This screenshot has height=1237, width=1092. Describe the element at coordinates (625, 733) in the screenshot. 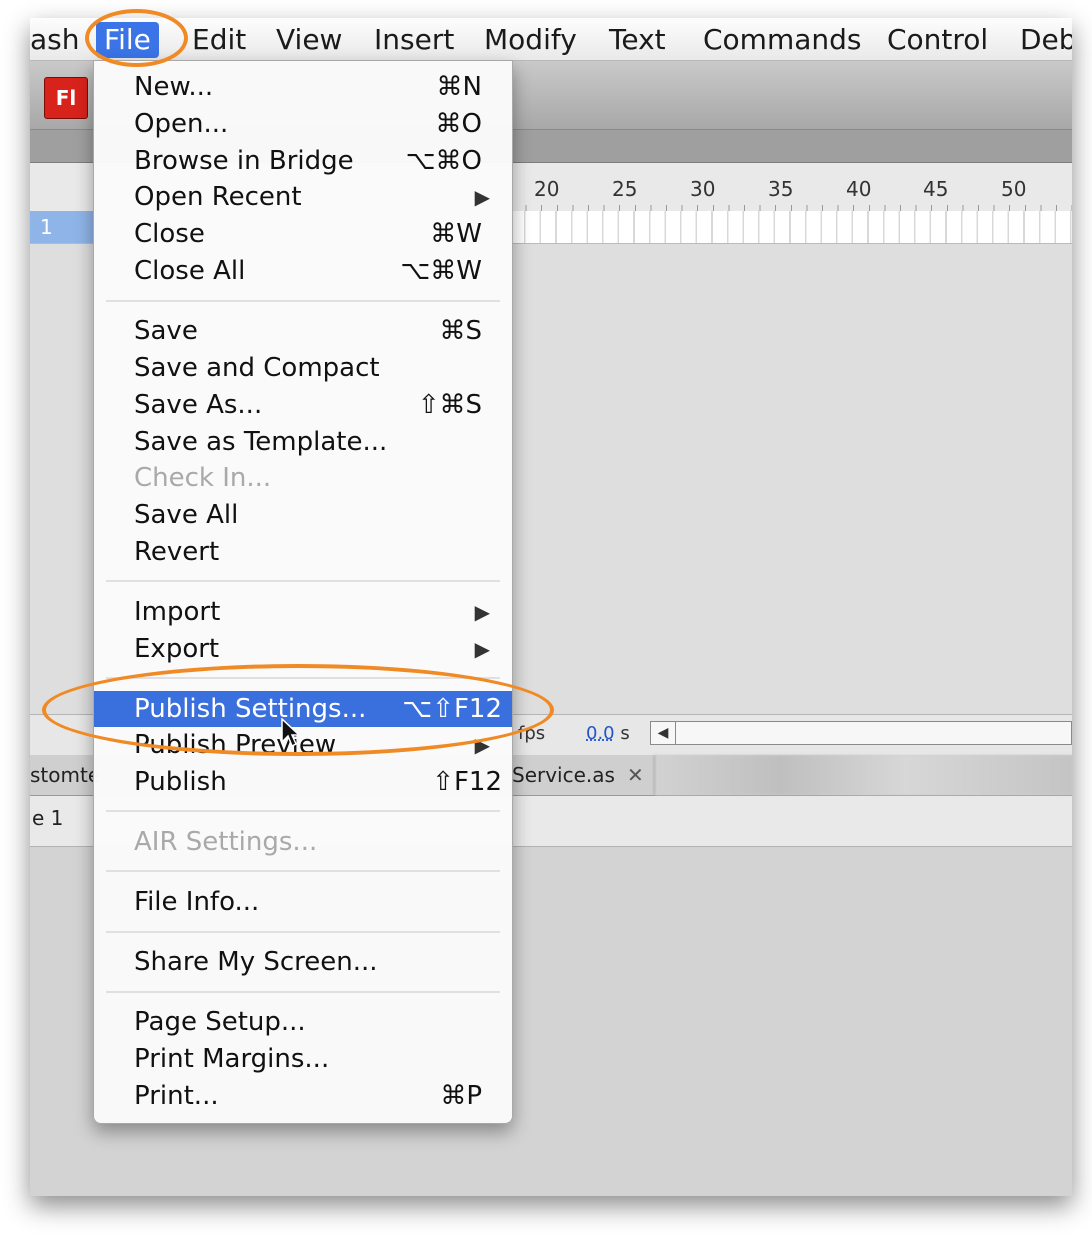

I see `elapsed-time-unit: s` at that location.